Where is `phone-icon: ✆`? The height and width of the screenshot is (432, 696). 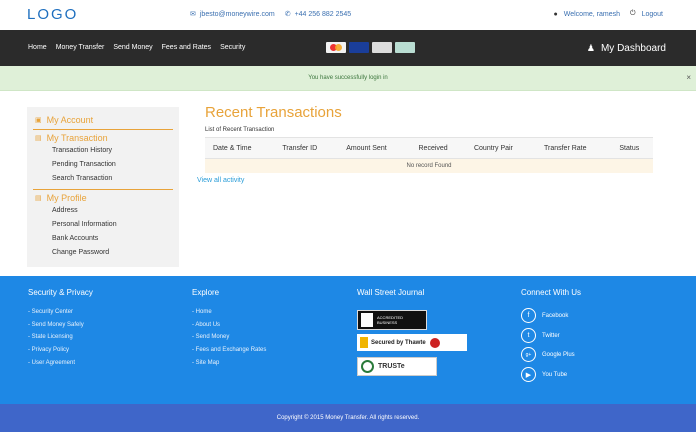 phone-icon: ✆ is located at coordinates (287, 14).